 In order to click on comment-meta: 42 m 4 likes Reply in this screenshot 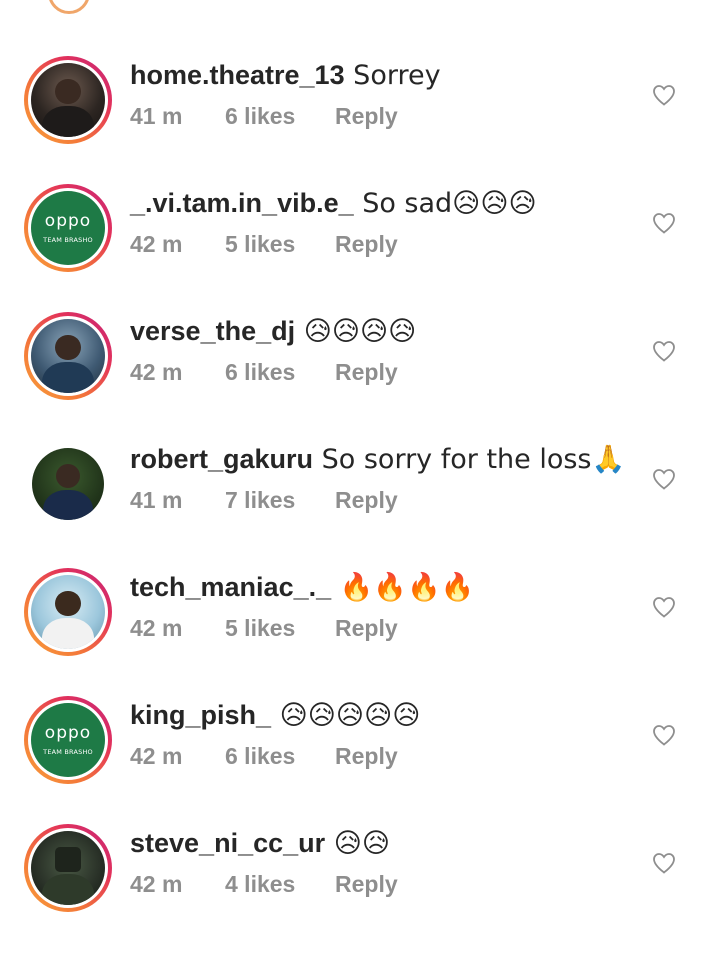, I will do `click(264, 884)`.